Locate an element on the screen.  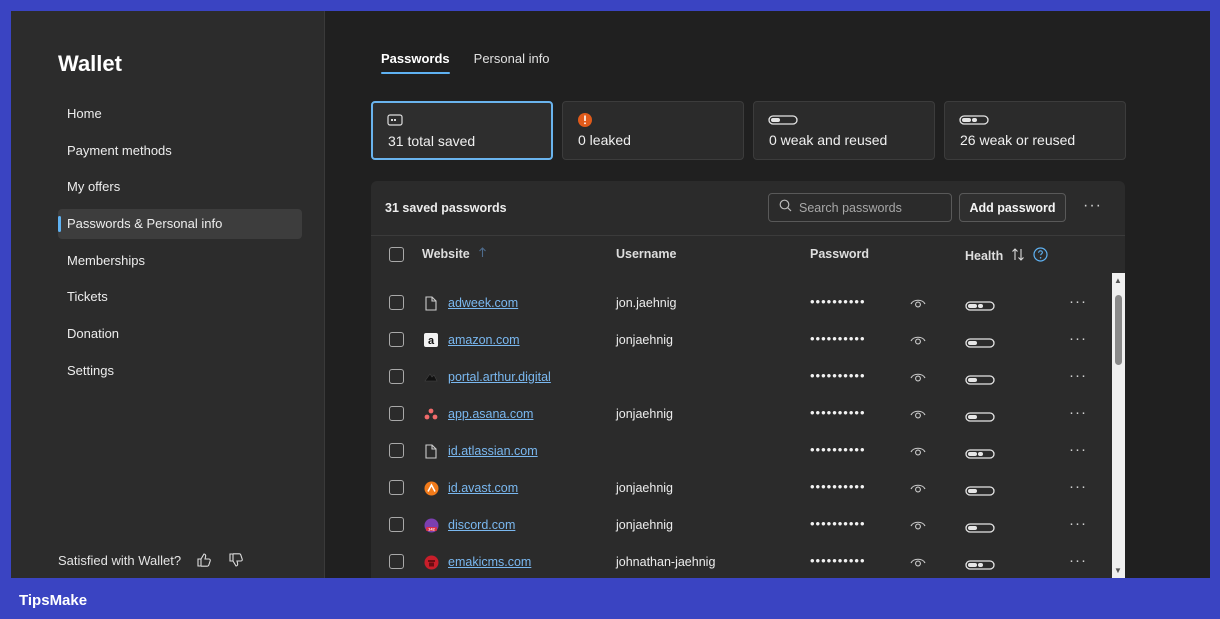
tab-bar: Passwords Personal info is located at coordinates (477, 62).